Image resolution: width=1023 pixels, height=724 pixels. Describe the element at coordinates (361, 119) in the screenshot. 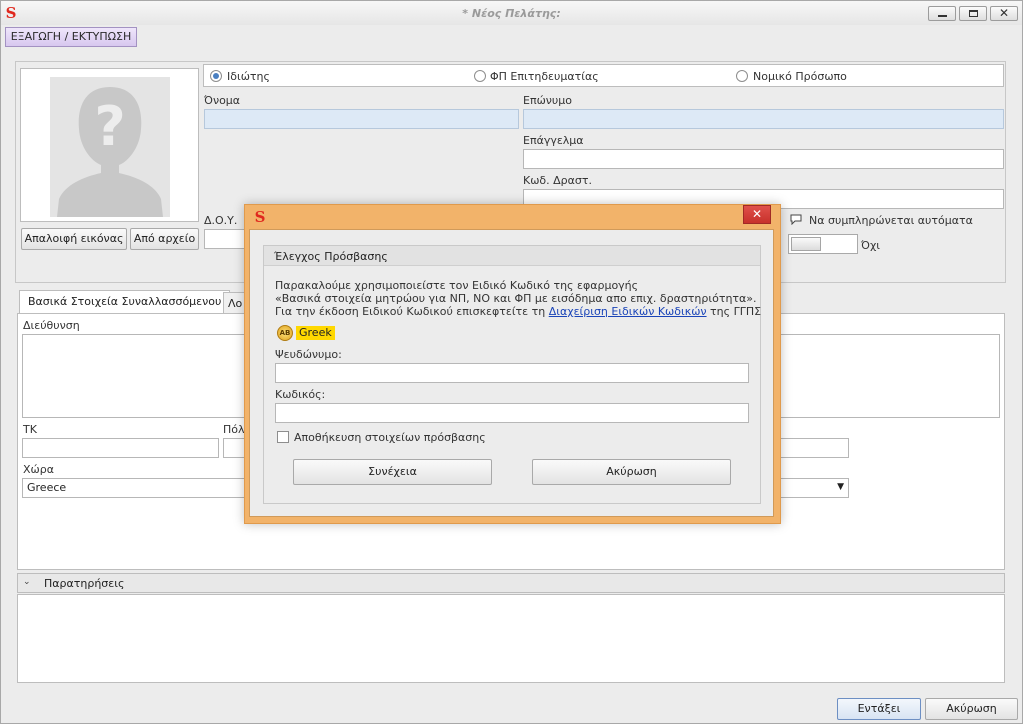

I see `first-name-field` at that location.